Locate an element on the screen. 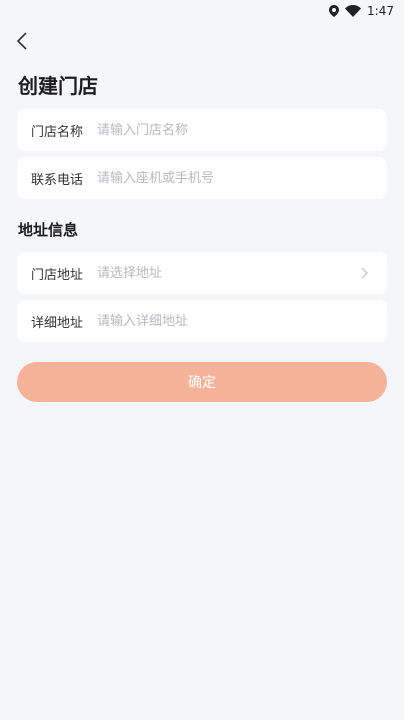  store-address-label: 门店地址 is located at coordinates (57, 275).